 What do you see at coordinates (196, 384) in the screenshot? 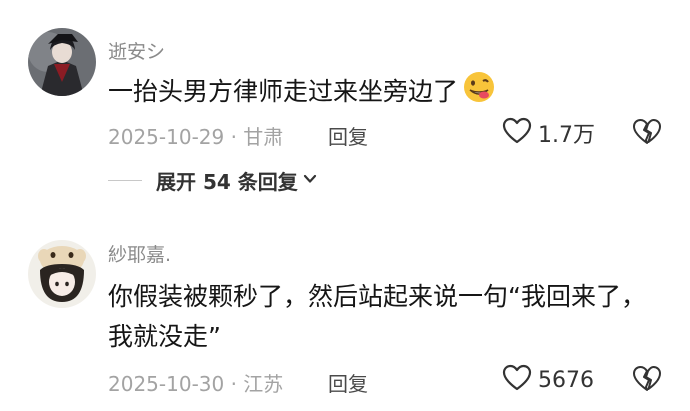
I see `comment-date-location: 2025-10-30 · 江苏` at bounding box center [196, 384].